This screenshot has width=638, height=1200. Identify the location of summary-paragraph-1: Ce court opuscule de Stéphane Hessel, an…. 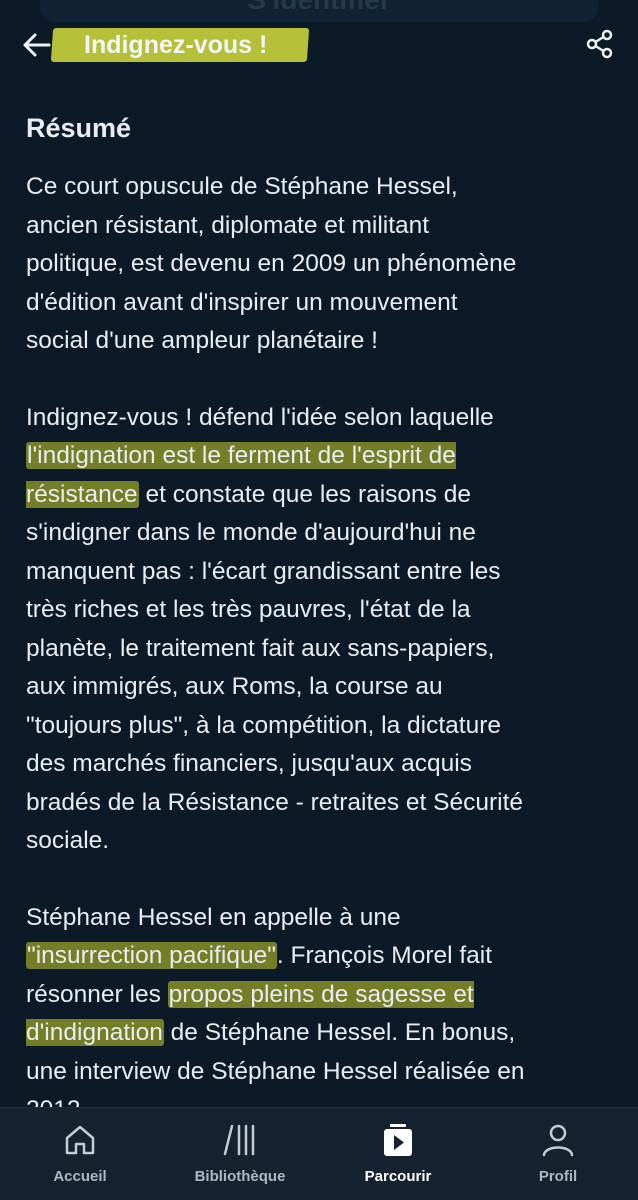
(271, 263).